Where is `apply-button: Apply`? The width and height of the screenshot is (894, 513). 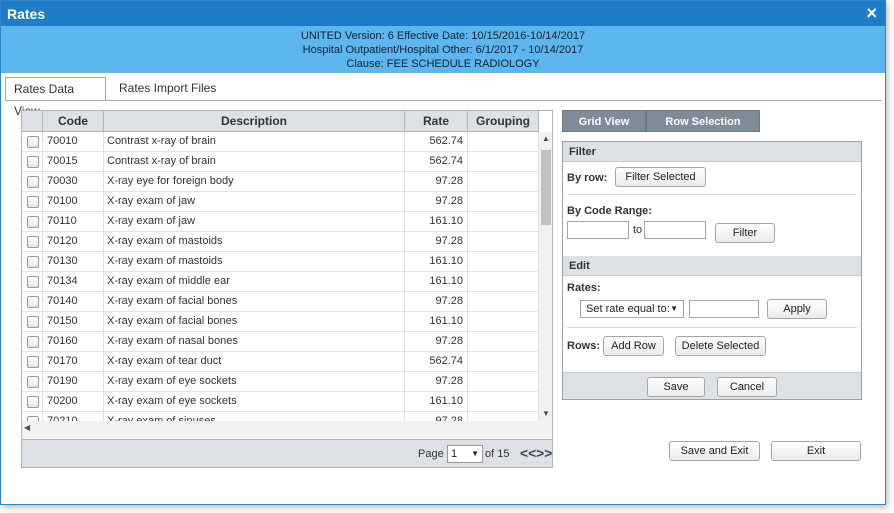 apply-button: Apply is located at coordinates (797, 309).